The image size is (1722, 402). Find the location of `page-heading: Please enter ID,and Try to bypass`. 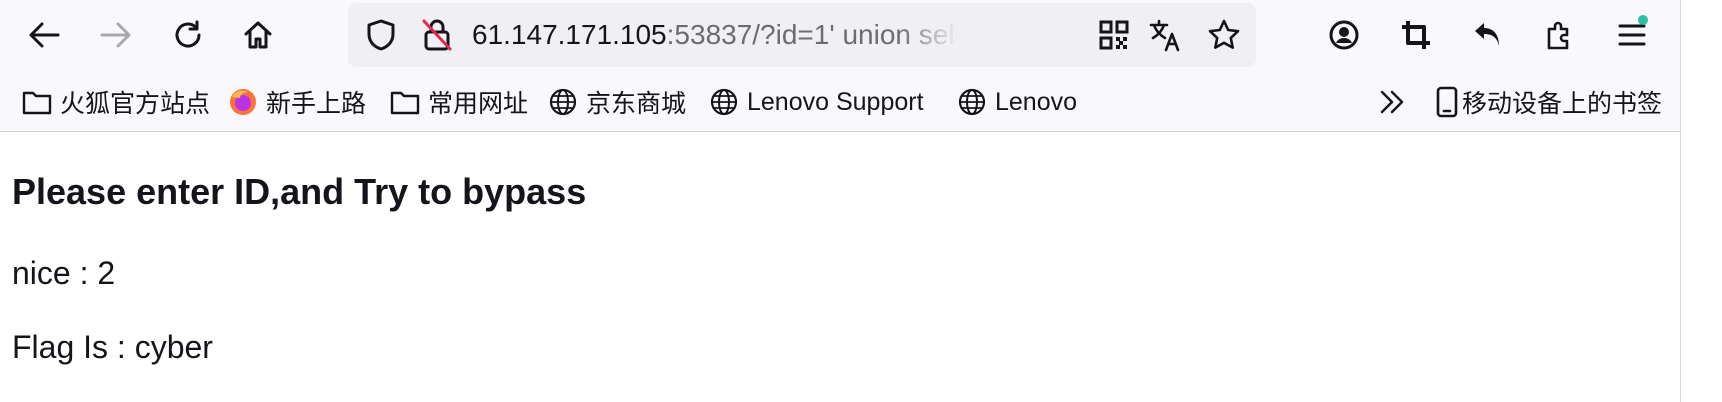

page-heading: Please enter ID,and Try to bypass is located at coordinates (299, 191).